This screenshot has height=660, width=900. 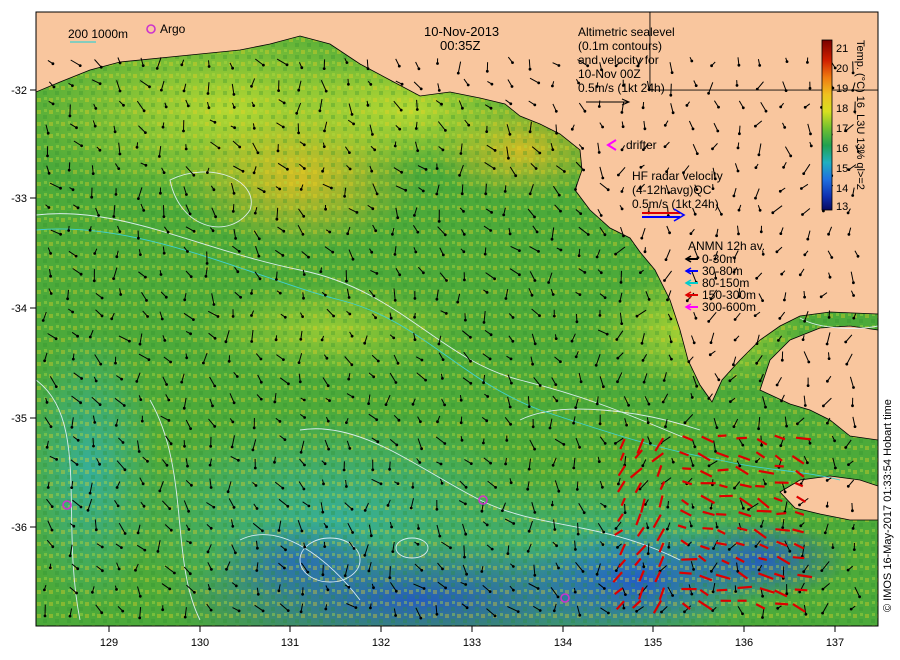 What do you see at coordinates (744, 643) in the screenshot?
I see `x-tick-label: 136` at bounding box center [744, 643].